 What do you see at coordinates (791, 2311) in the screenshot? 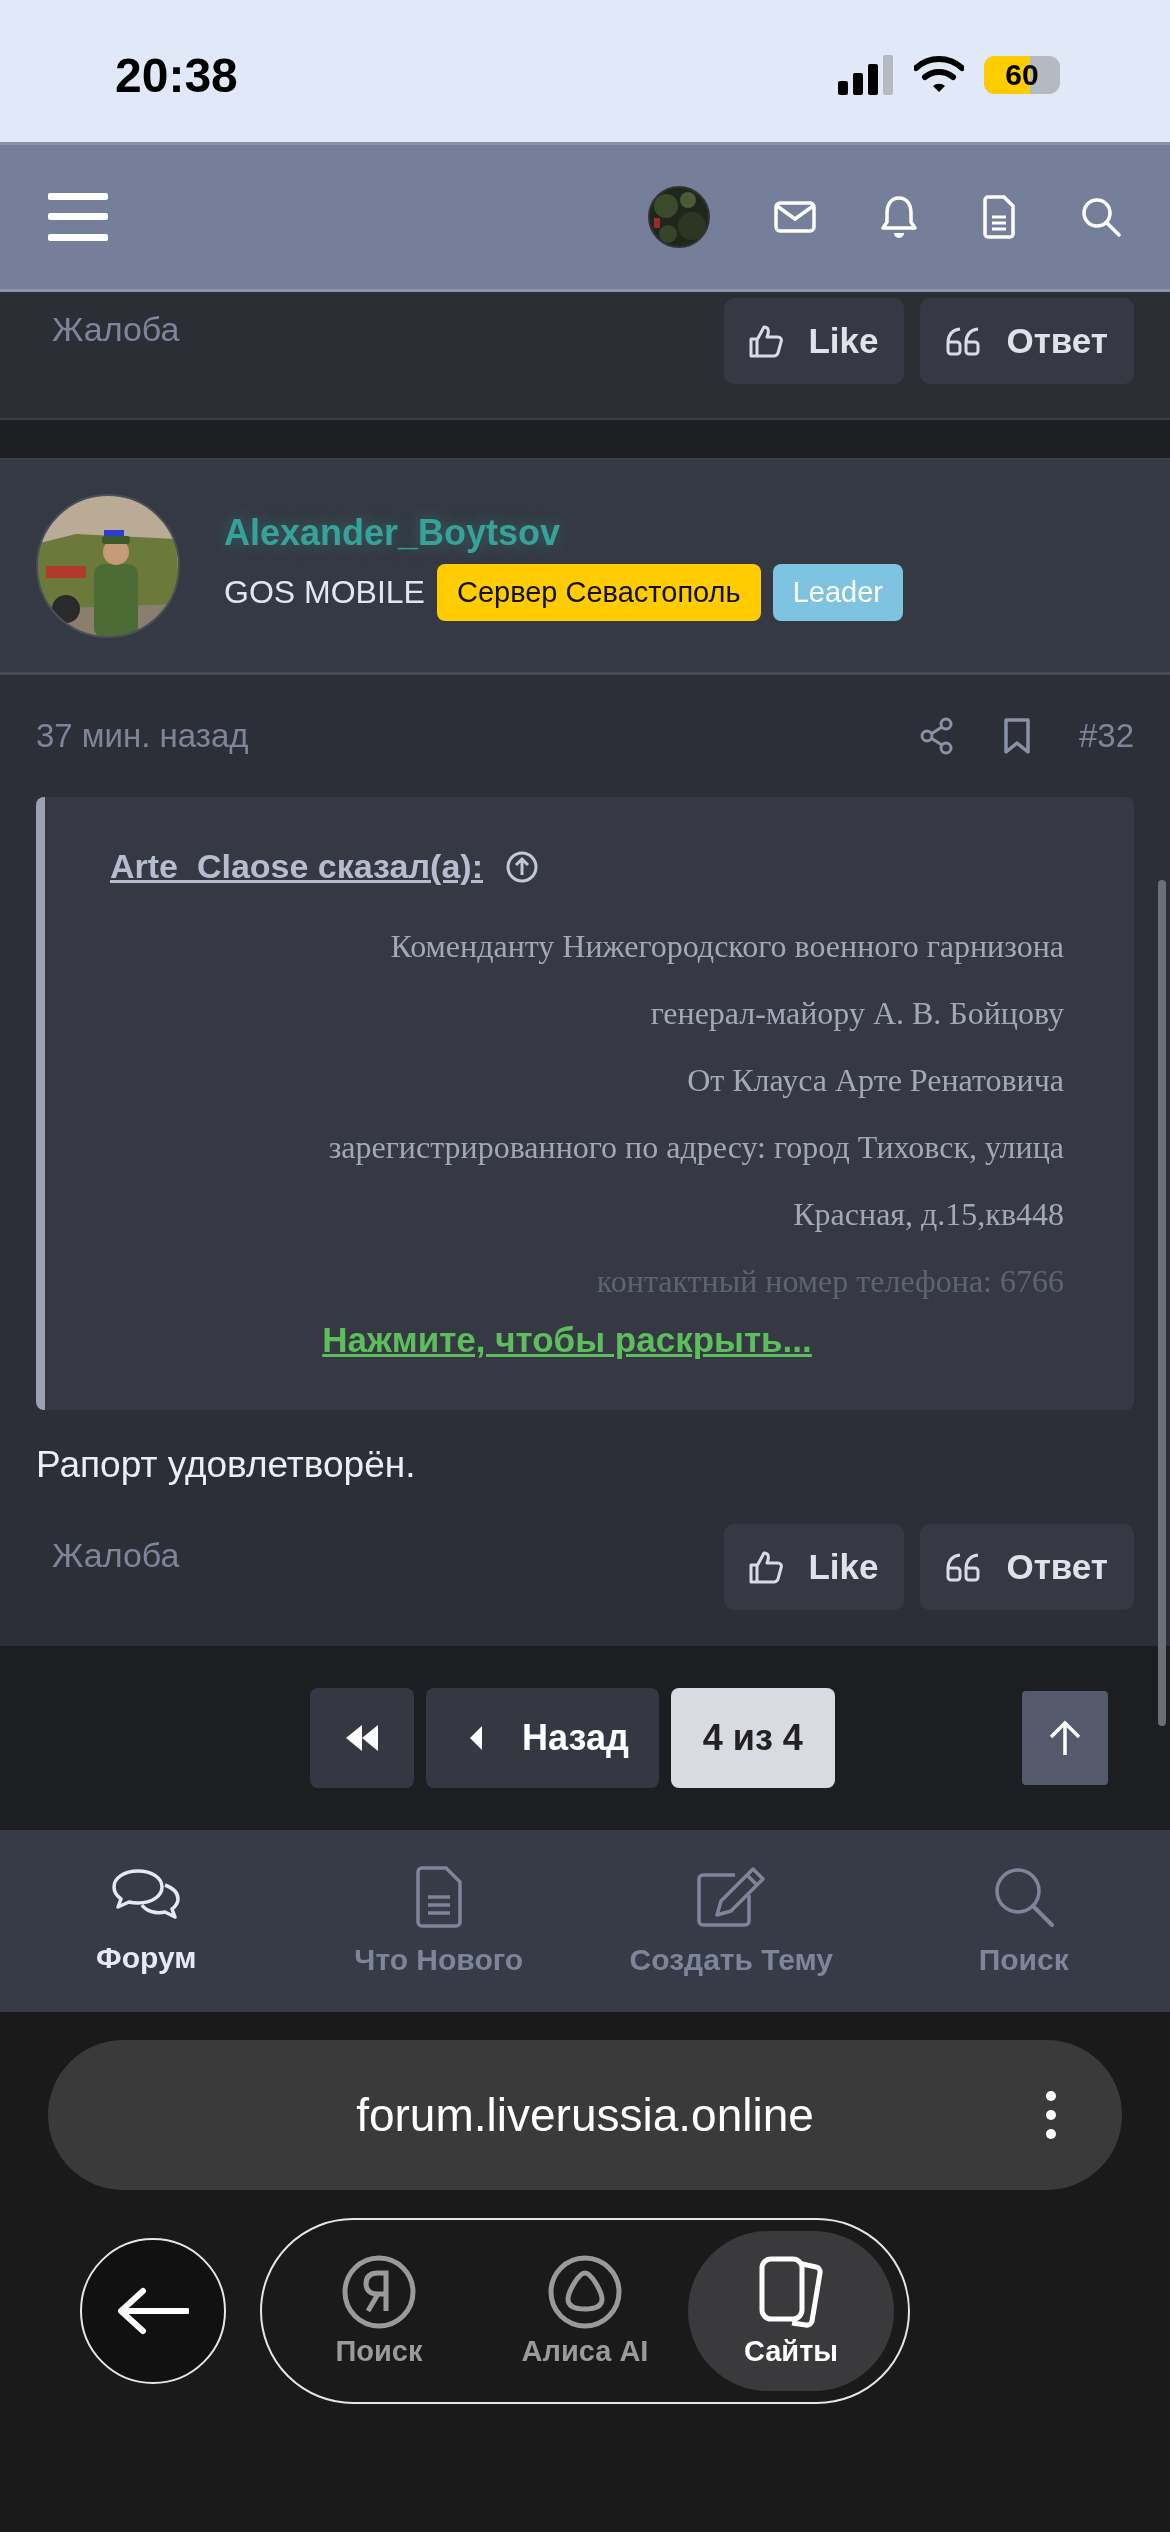
I see `browser-tab: Сайты` at bounding box center [791, 2311].